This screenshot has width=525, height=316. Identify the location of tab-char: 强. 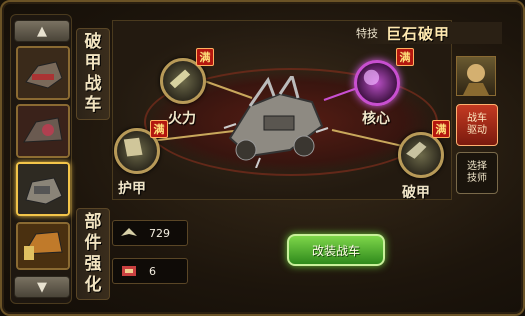
(93, 264).